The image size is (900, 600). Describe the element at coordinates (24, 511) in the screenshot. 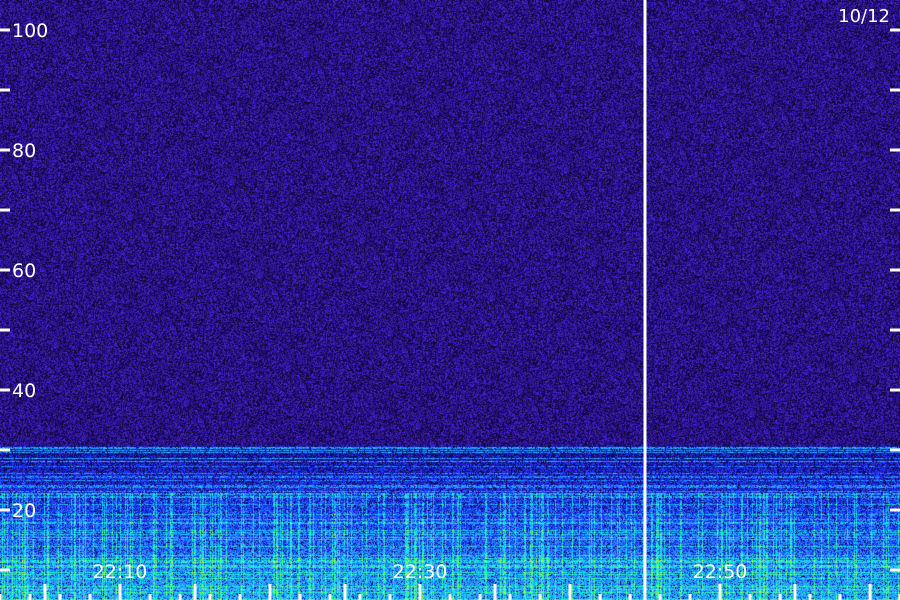

I see `y-tick-label: 20` at that location.